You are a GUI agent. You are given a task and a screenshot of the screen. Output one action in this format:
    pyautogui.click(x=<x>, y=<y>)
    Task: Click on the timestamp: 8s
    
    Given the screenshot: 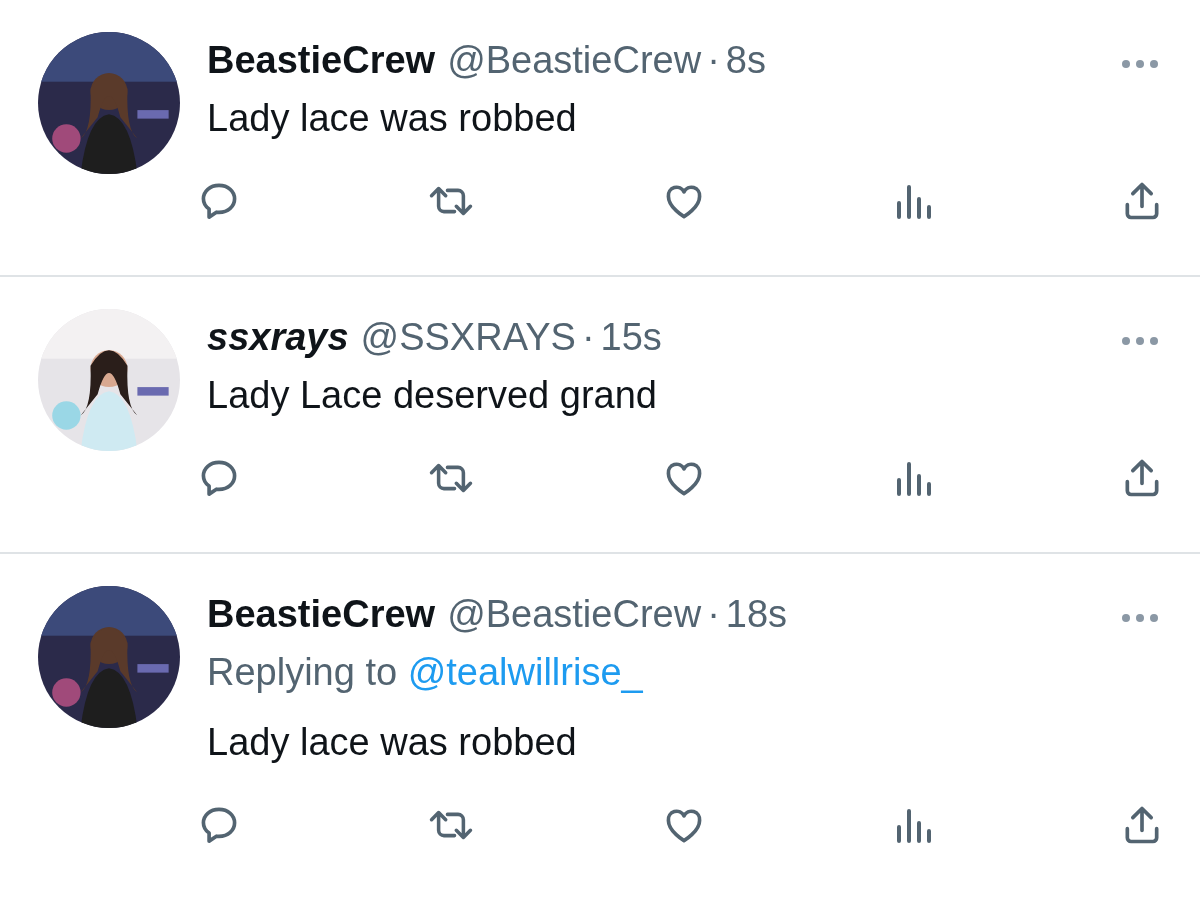 What is the action you would take?
    pyautogui.click(x=745, y=60)
    